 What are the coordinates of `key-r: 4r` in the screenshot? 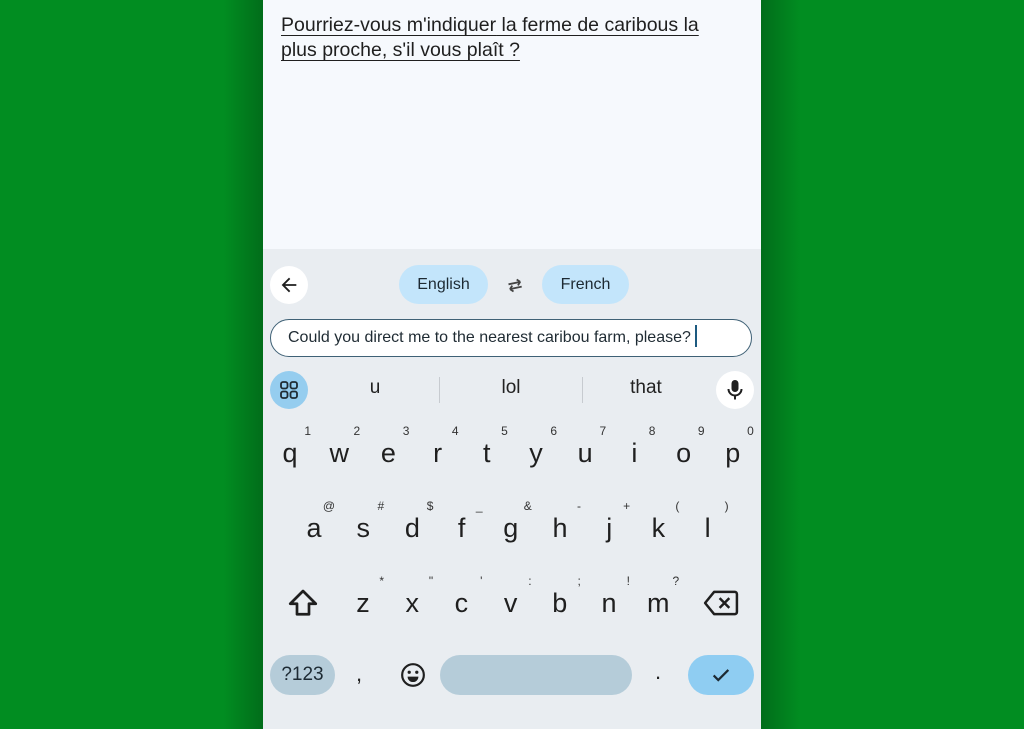 It's located at (438, 452).